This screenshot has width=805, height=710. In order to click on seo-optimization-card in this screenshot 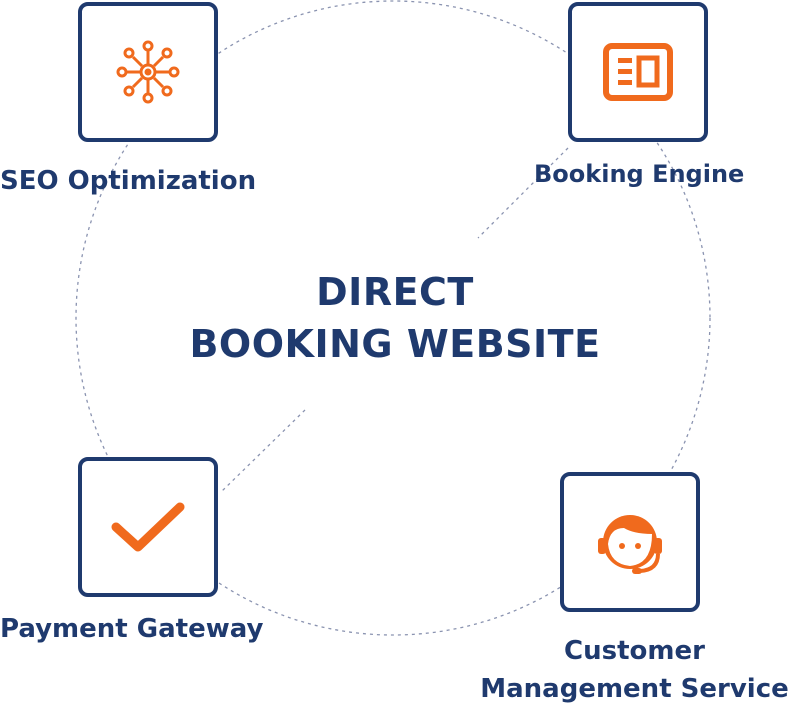, I will do `click(148, 72)`.